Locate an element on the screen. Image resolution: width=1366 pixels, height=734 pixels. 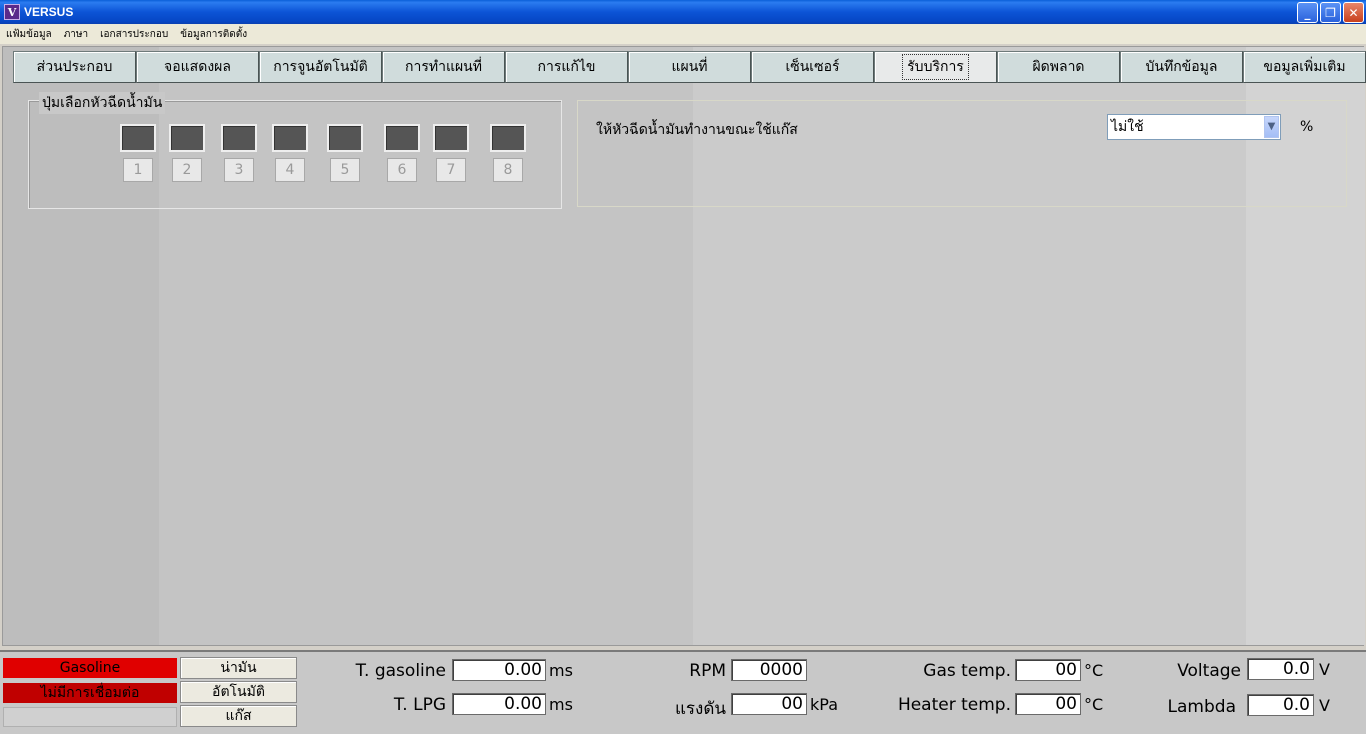
injector-group: ปุ่มเลือกหัวฉีดน้ำมัน 1 2 3 4 5 6 7 8 is located at coordinates (295, 150).